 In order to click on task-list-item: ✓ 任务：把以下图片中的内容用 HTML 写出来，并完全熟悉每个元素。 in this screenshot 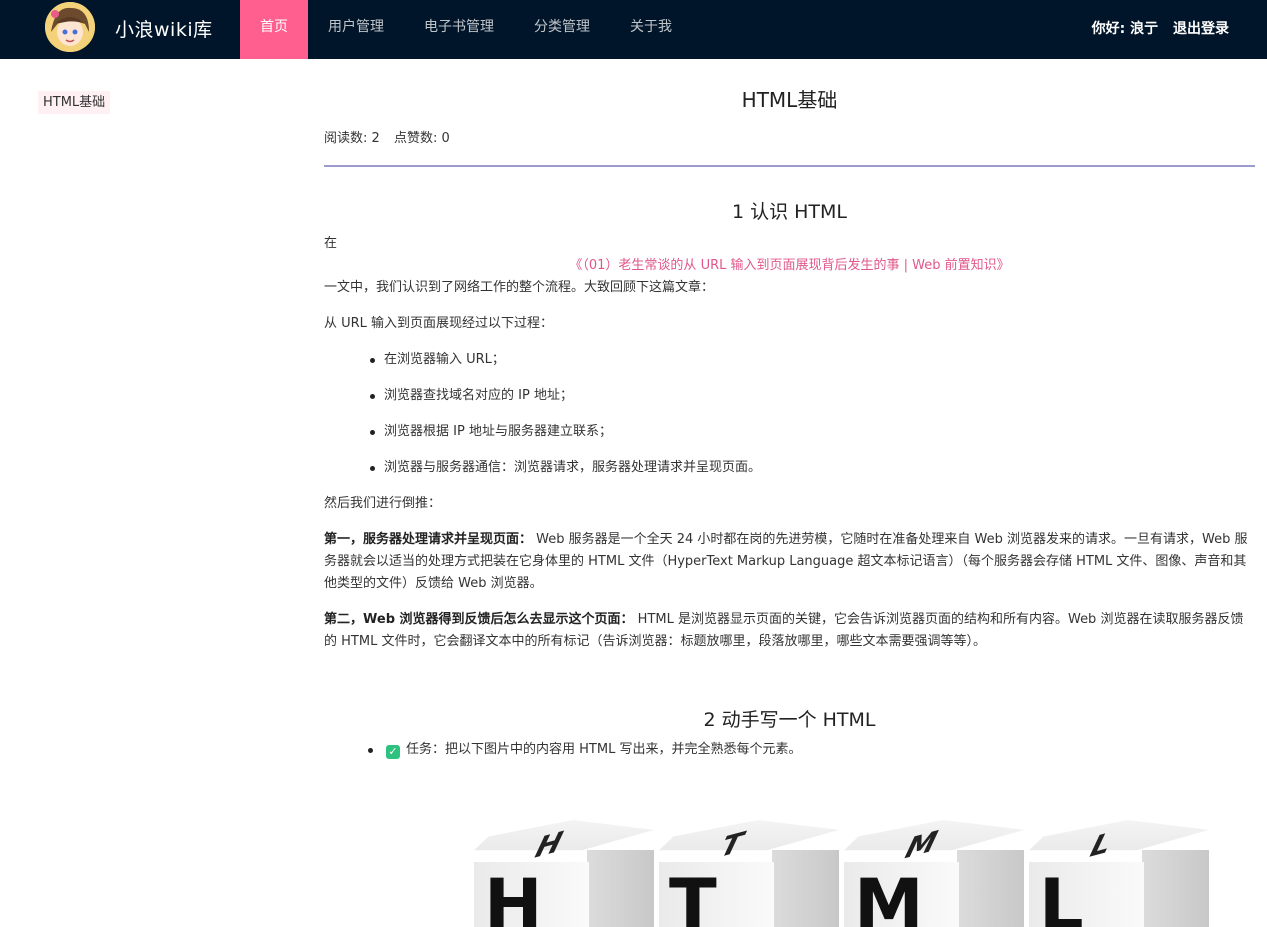, I will do `click(789, 750)`.